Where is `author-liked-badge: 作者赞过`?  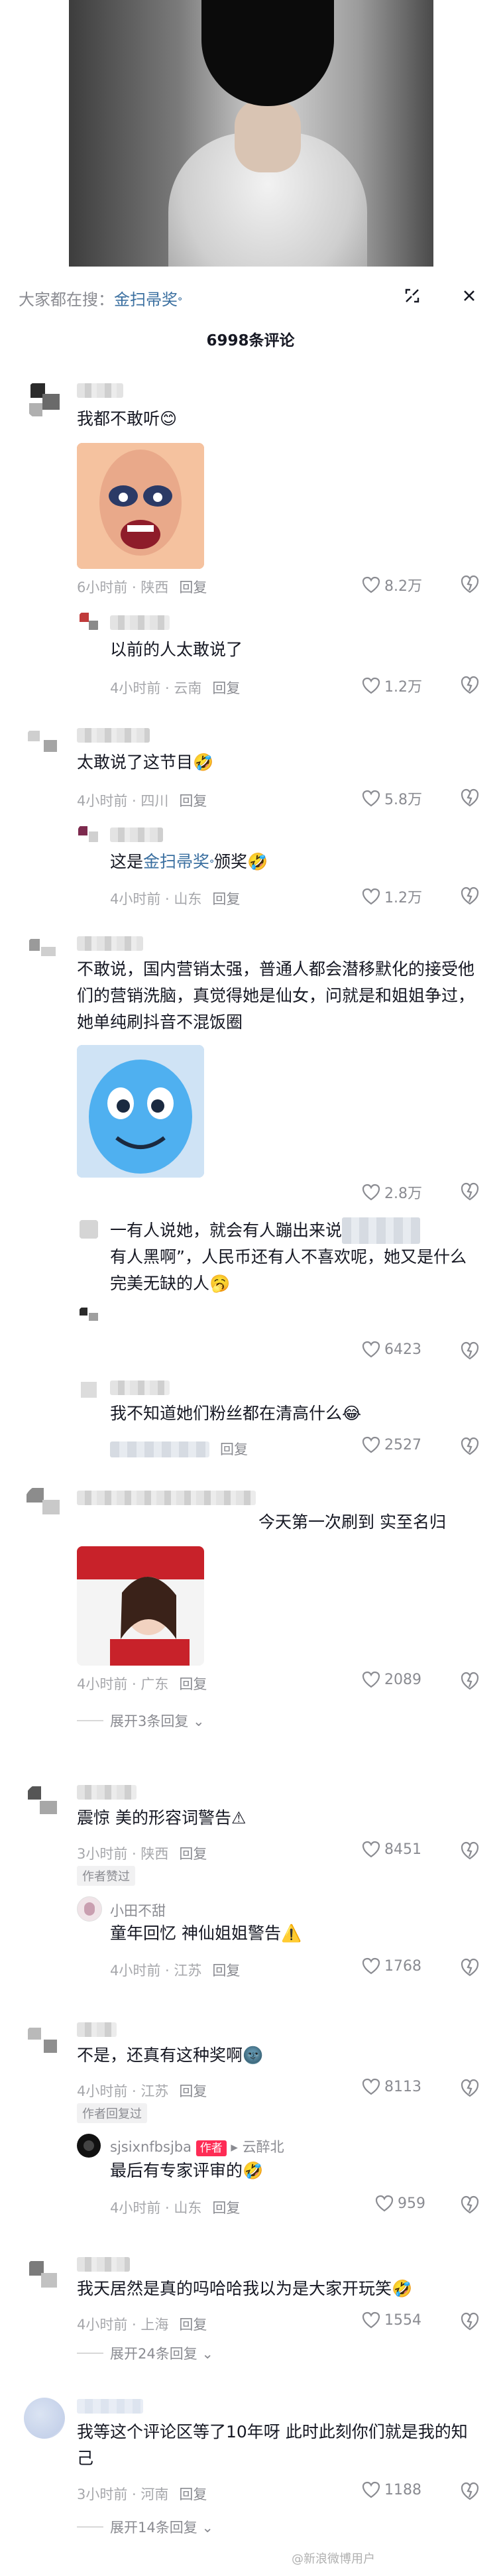 author-liked-badge: 作者赞过 is located at coordinates (106, 1876).